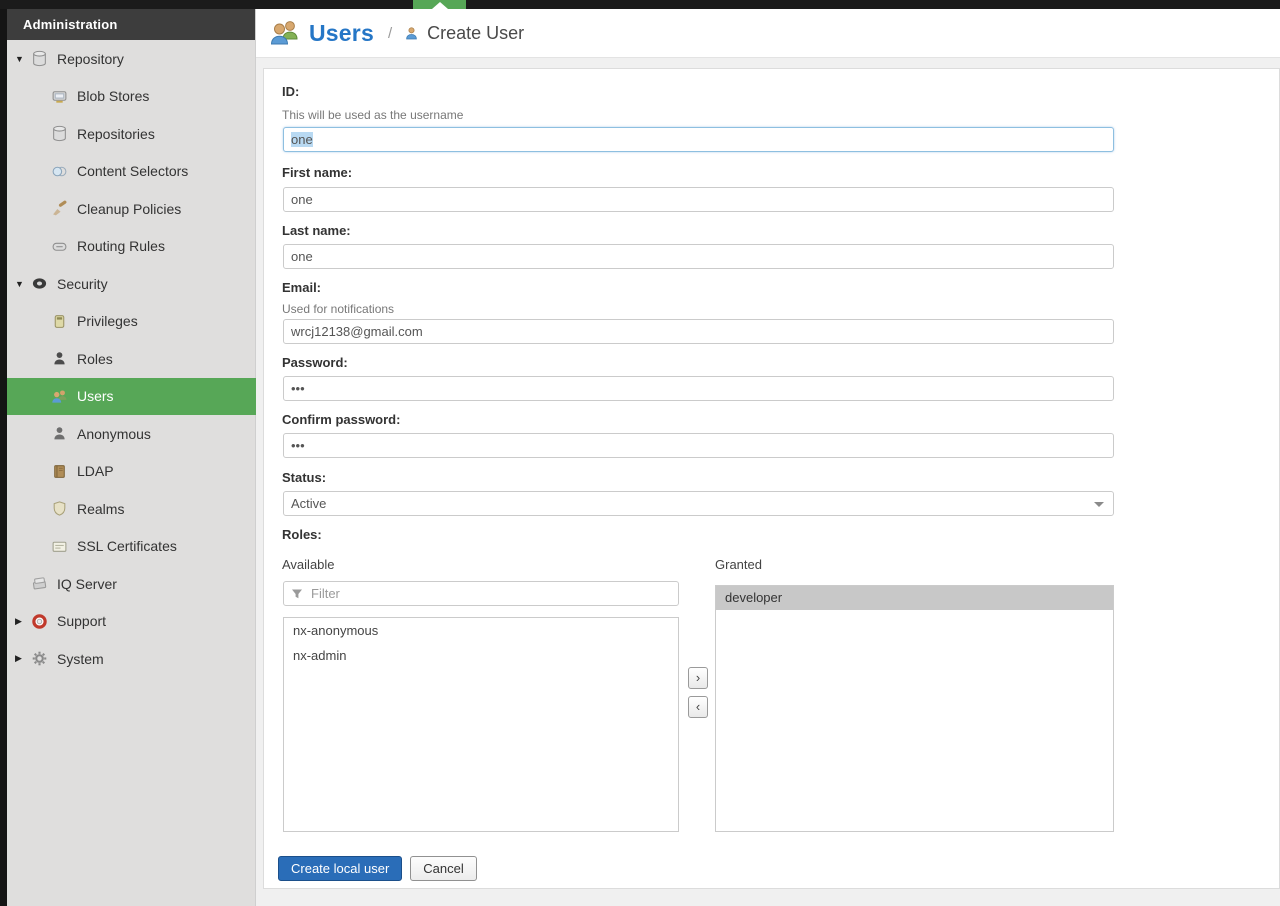  Describe the element at coordinates (284, 33) in the screenshot. I see `users-large-icon` at that location.